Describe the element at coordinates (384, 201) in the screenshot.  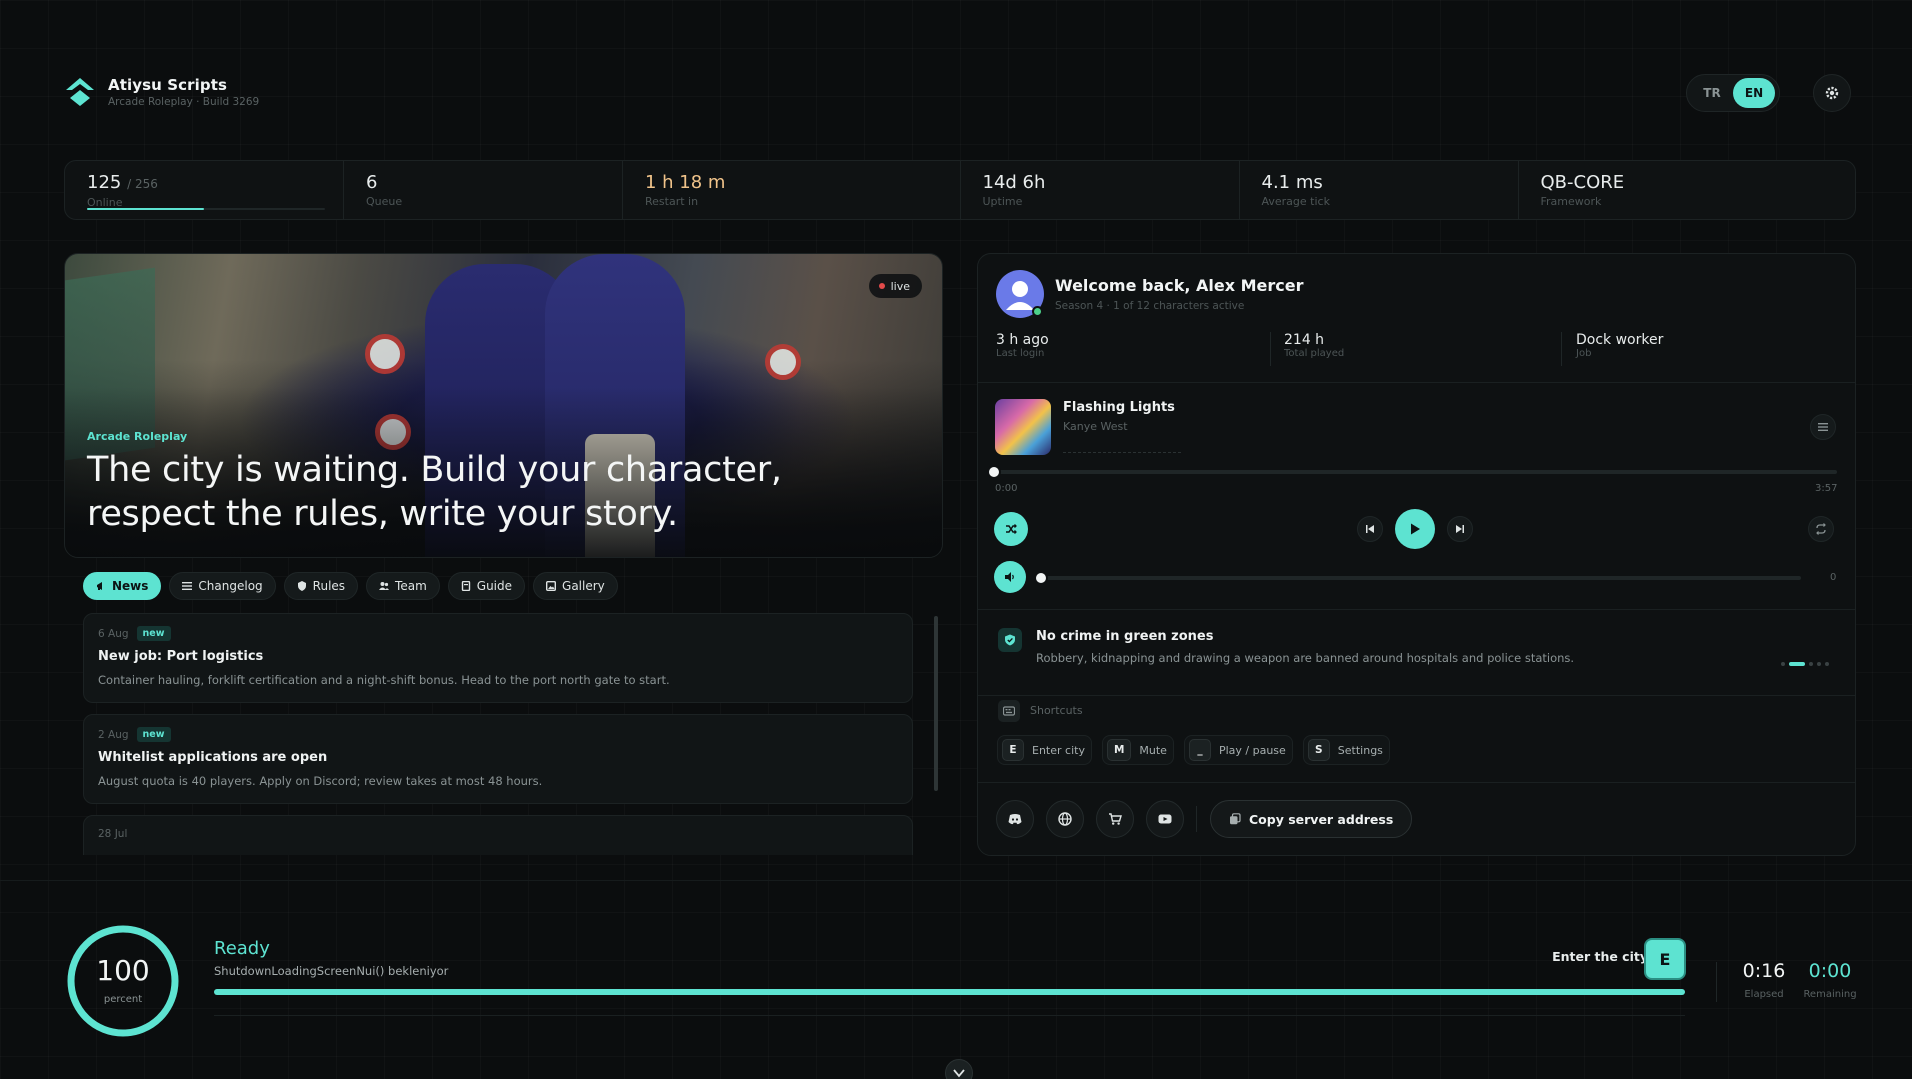
I see `stat-queue-label: Queue` at that location.